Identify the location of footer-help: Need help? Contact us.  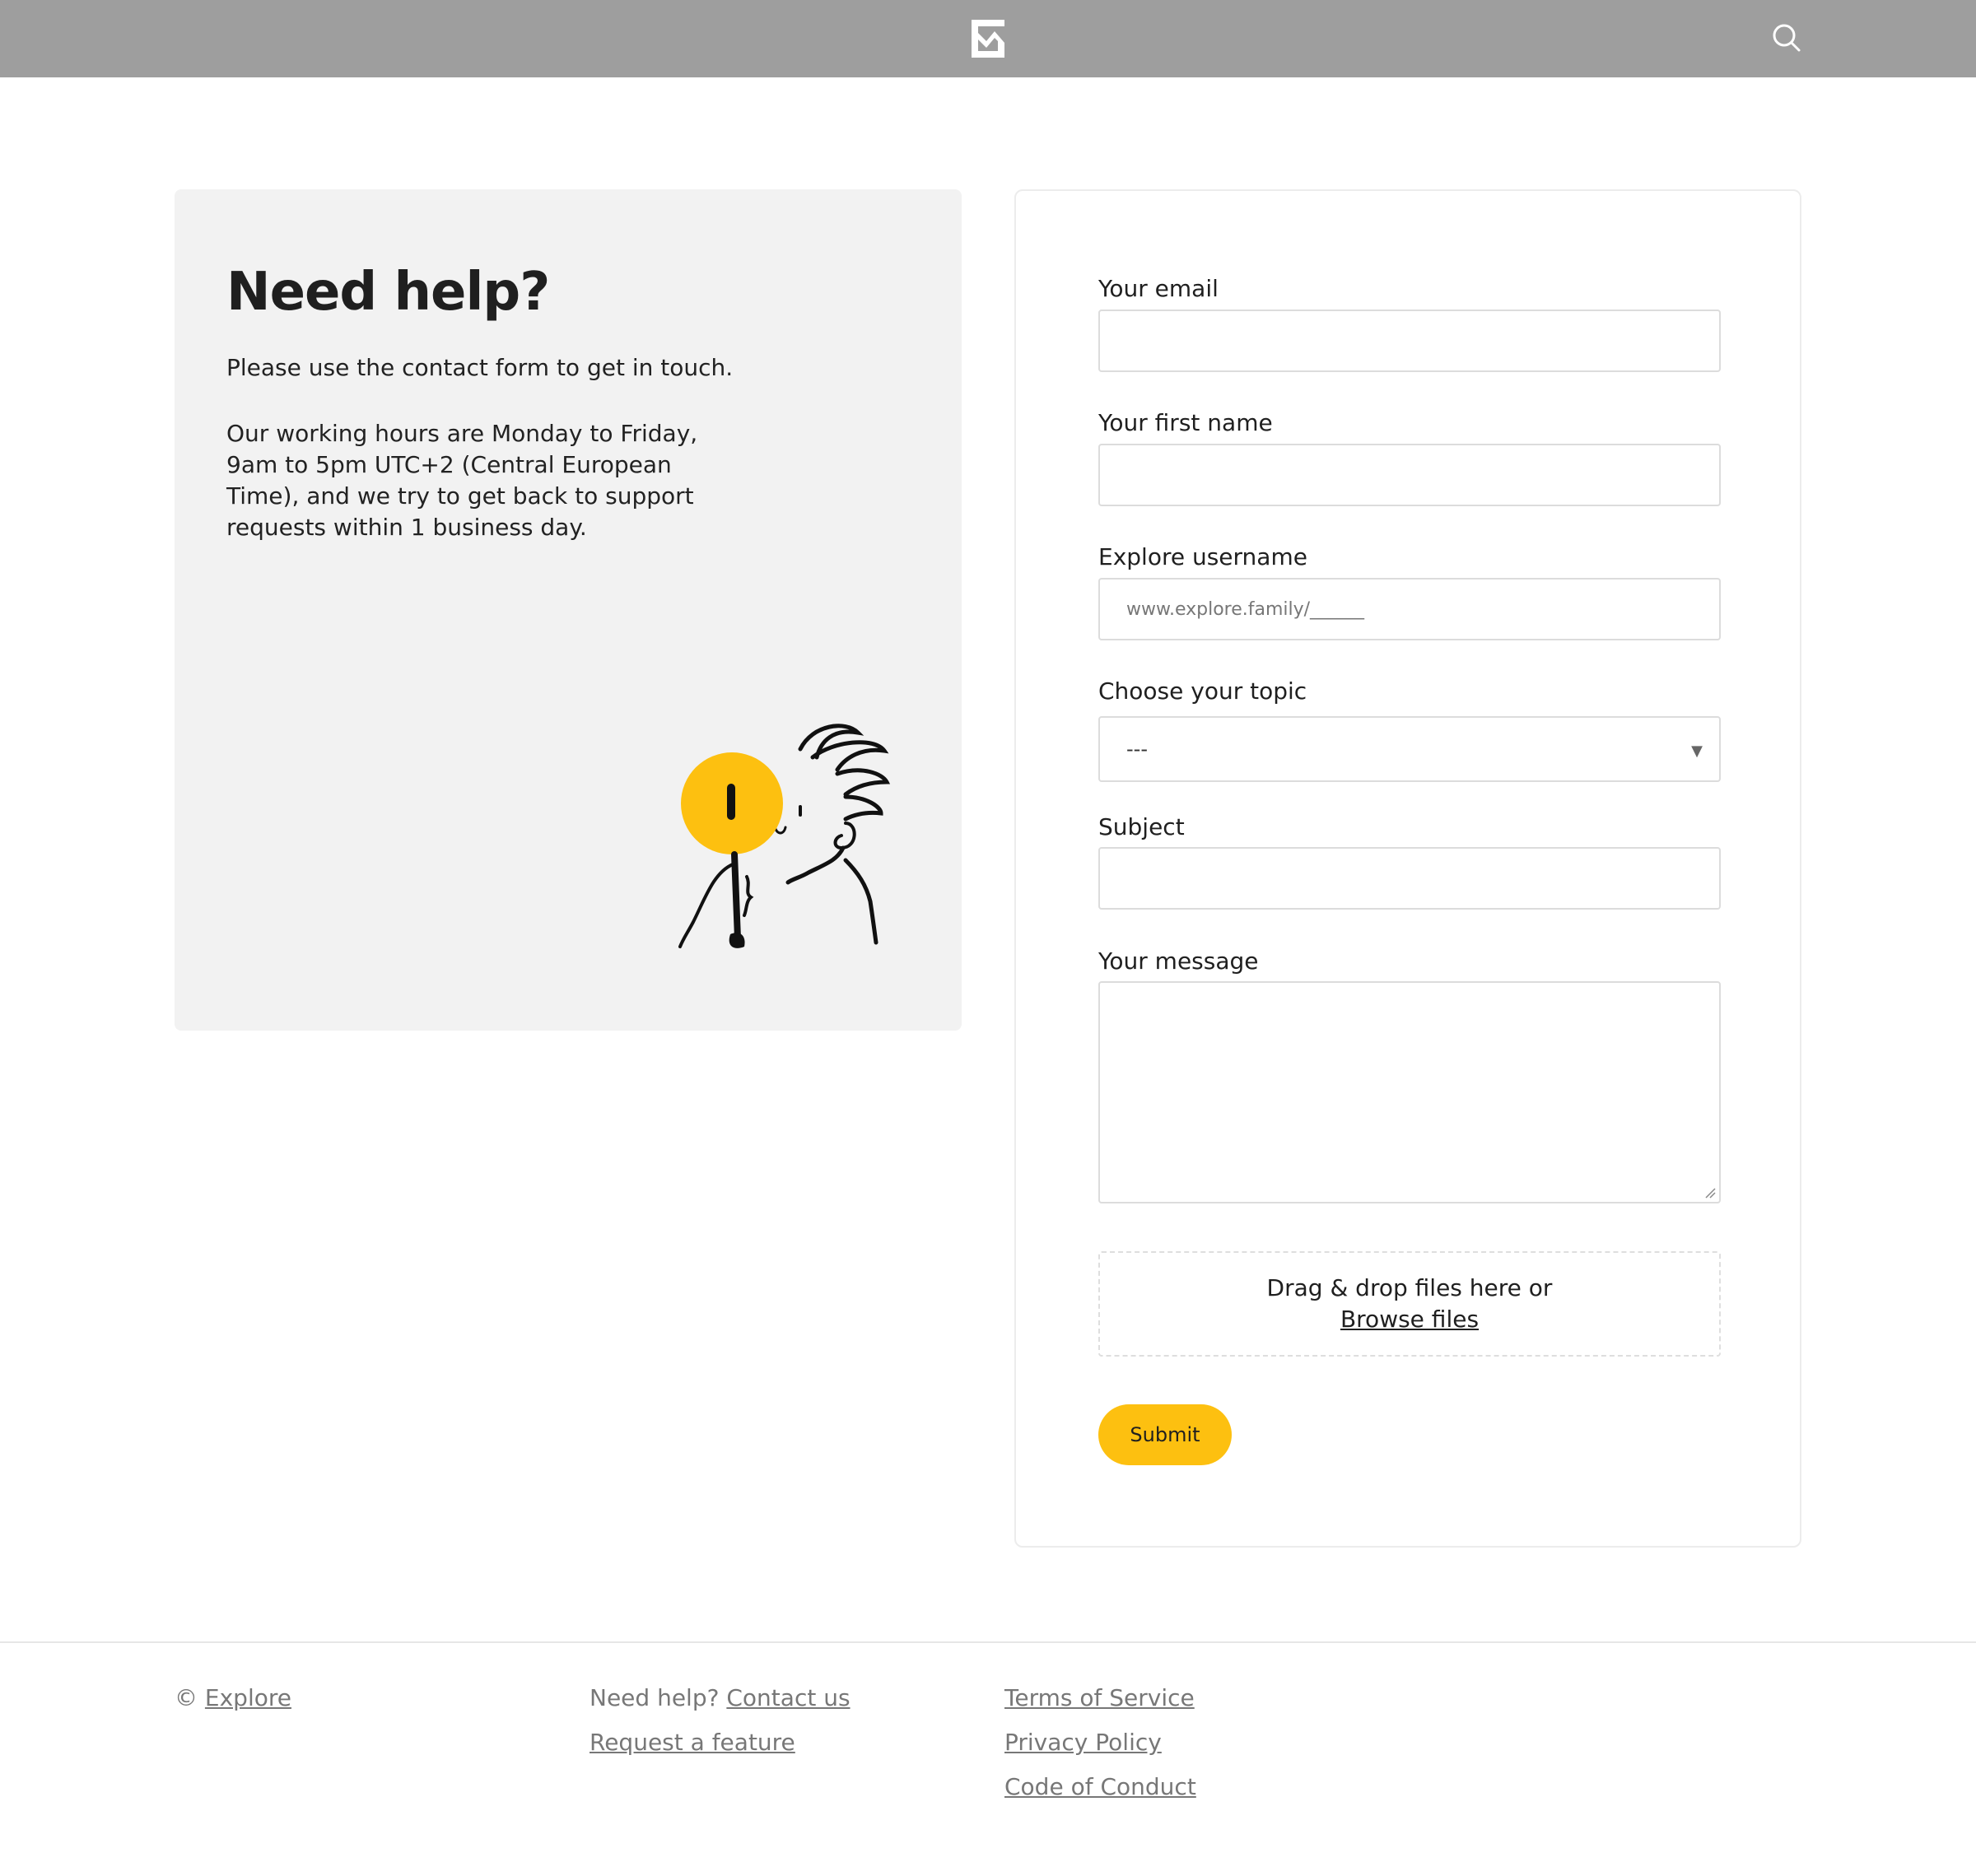
(720, 1697).